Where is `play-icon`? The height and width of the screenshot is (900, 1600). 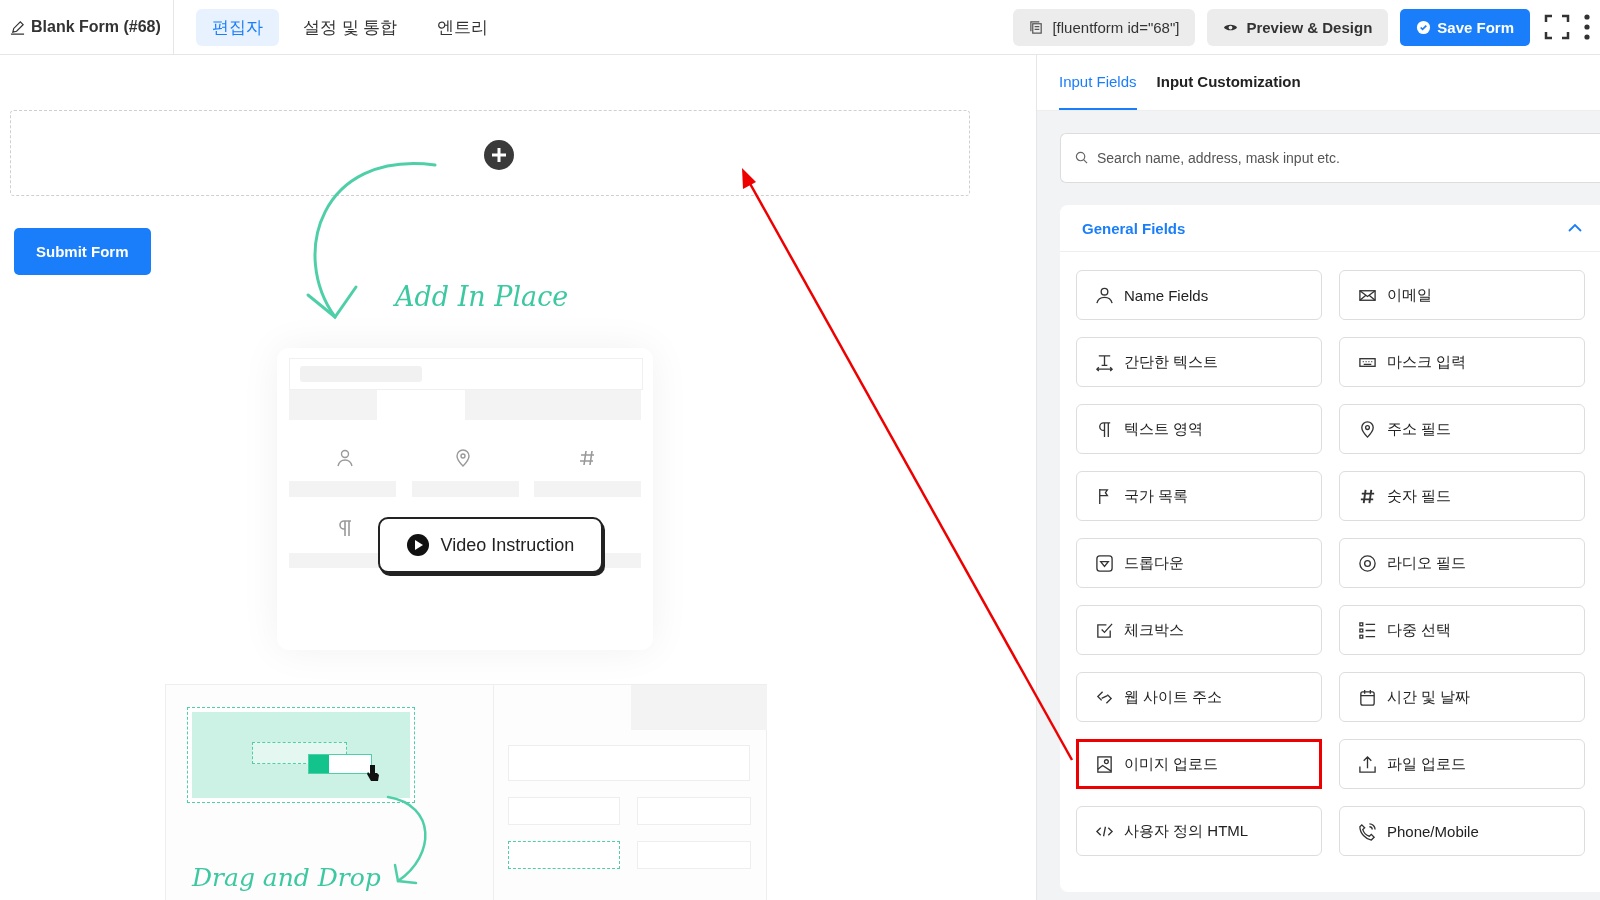 play-icon is located at coordinates (417, 545).